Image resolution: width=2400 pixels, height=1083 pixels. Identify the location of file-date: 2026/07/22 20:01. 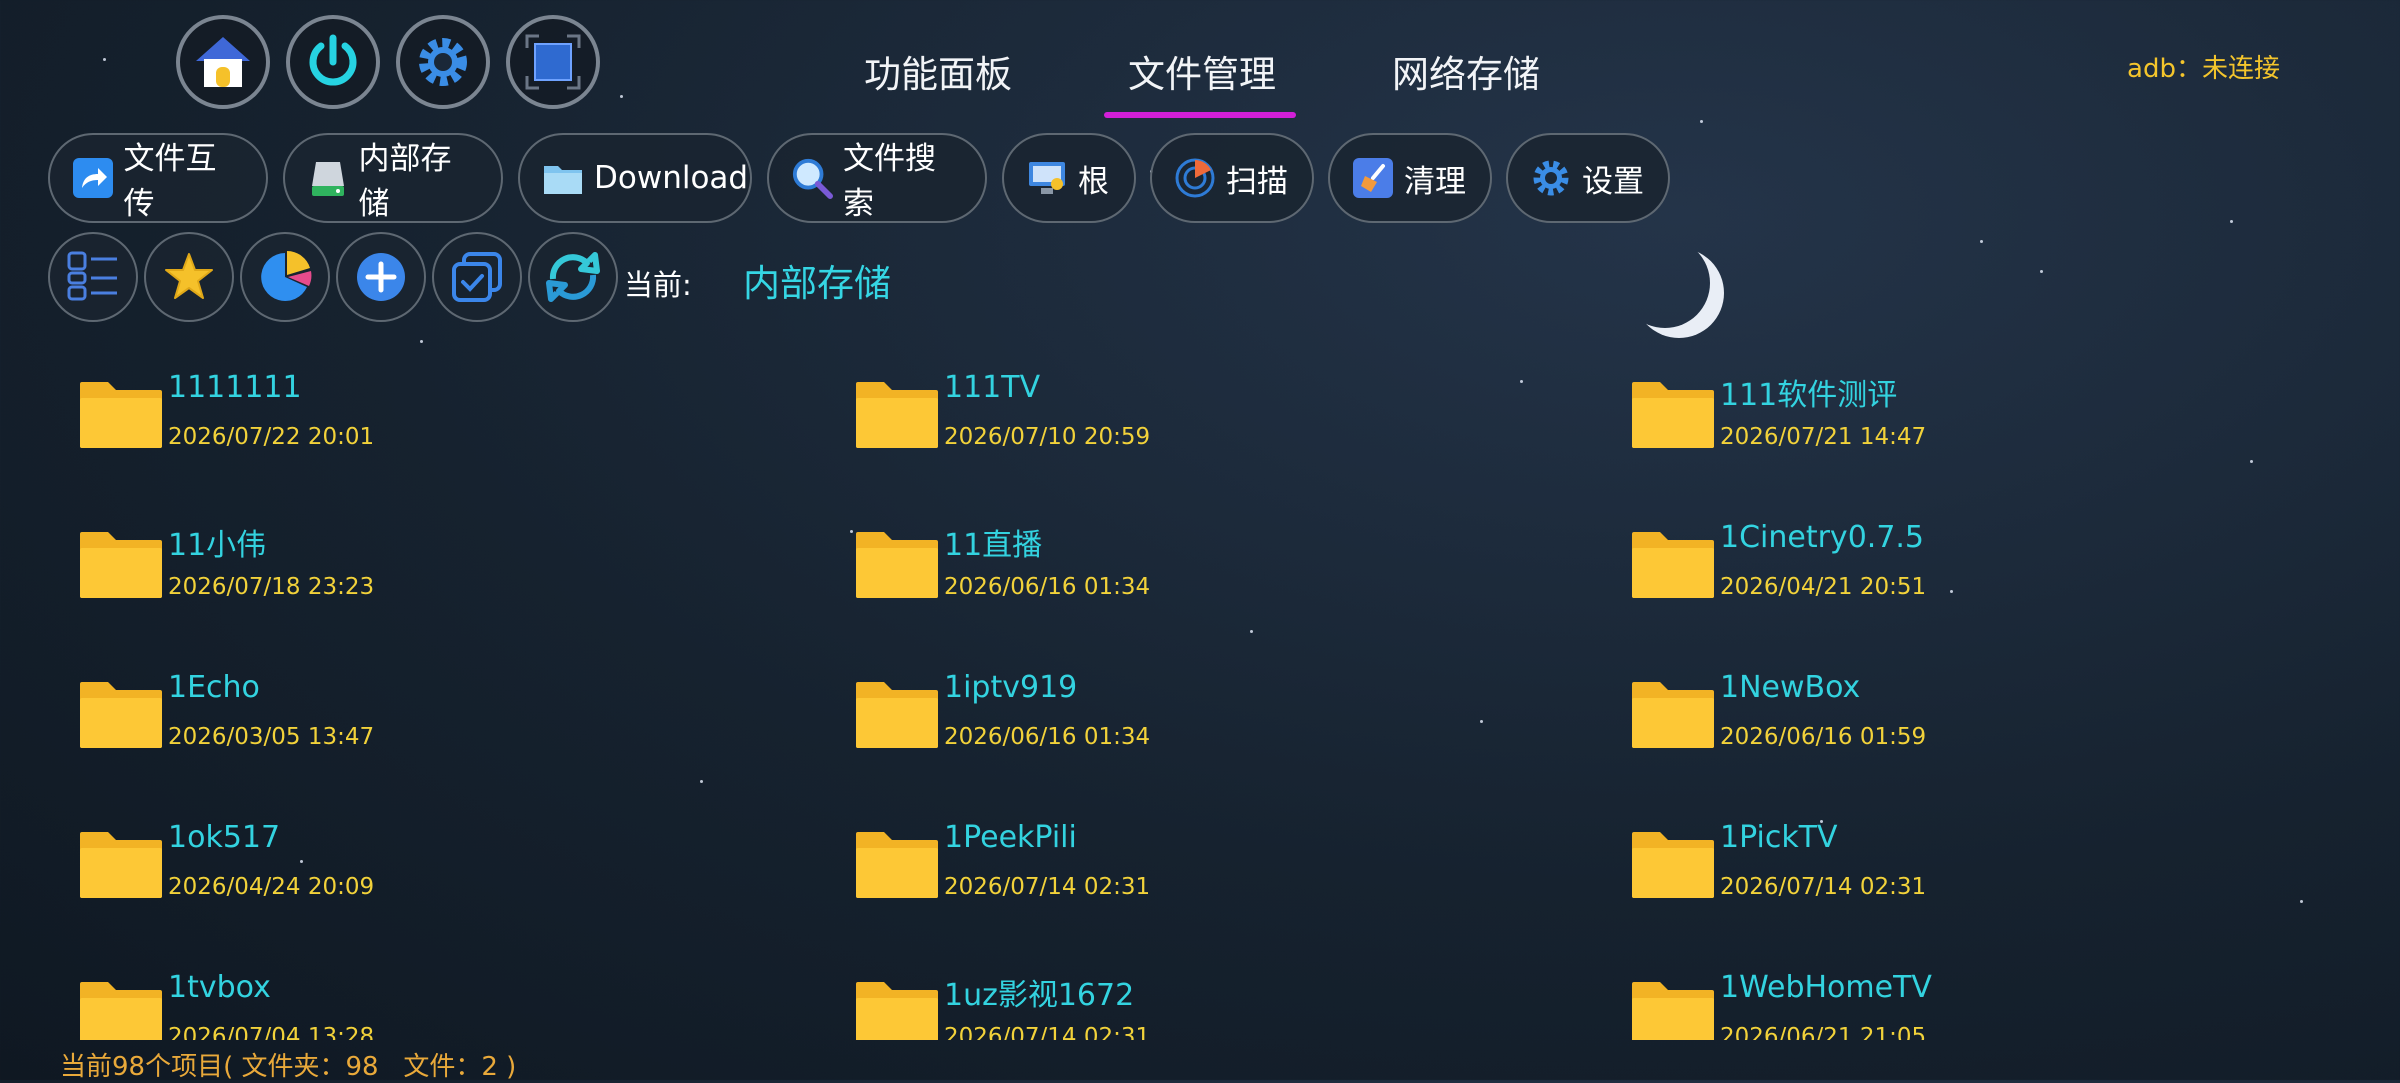
(271, 437).